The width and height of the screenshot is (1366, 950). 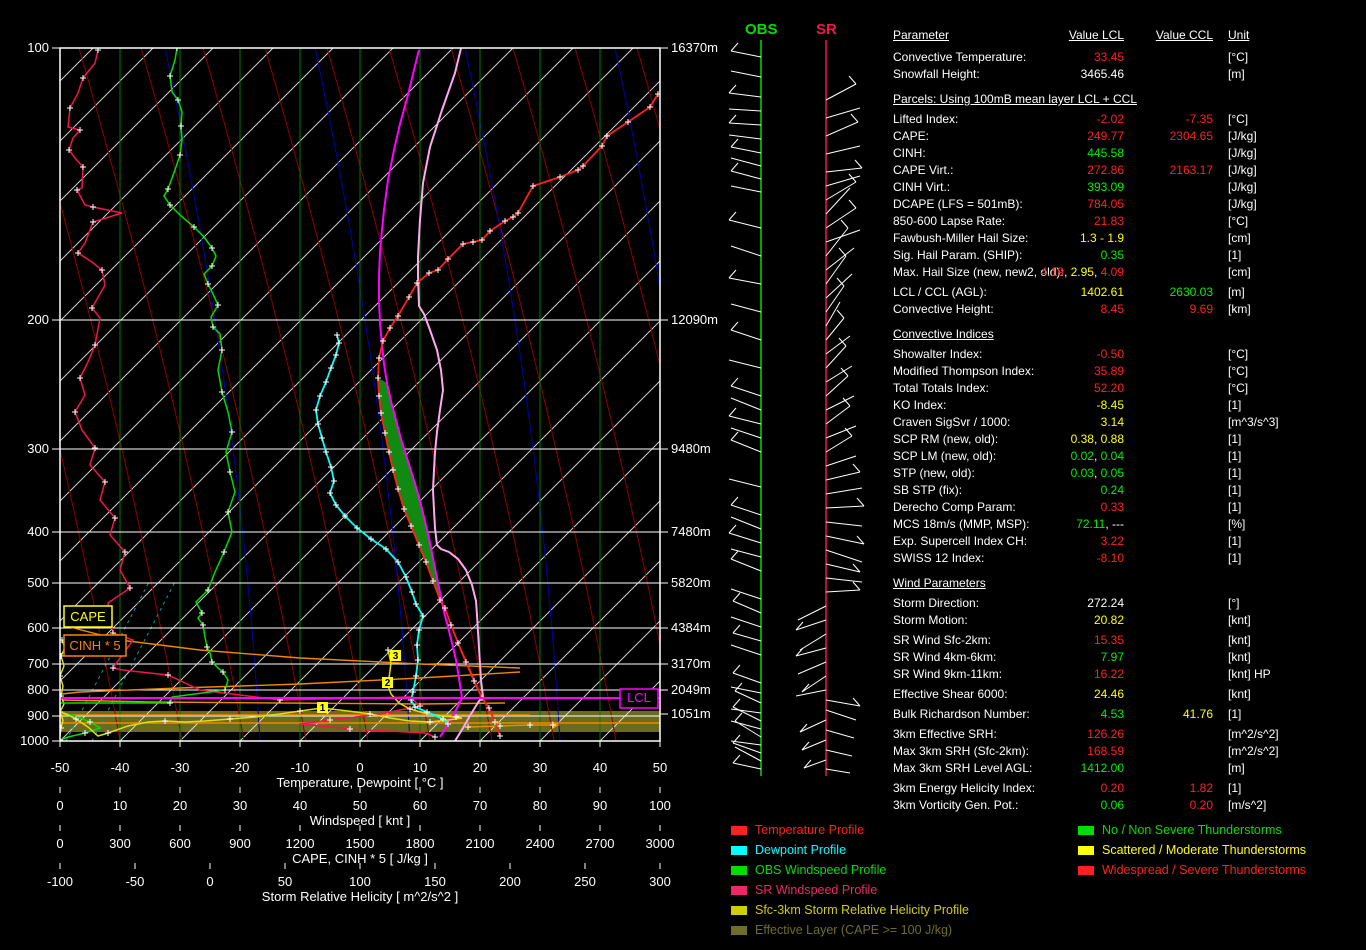 What do you see at coordinates (240, 767) in the screenshot?
I see `svg-text: -20` at bounding box center [240, 767].